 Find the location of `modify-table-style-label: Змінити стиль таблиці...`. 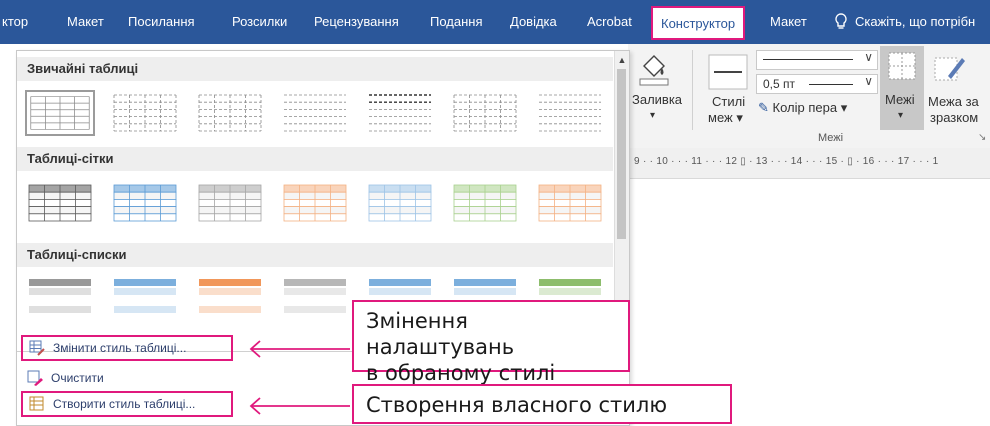

modify-table-style-label: Змінити стиль таблиці... is located at coordinates (120, 348).